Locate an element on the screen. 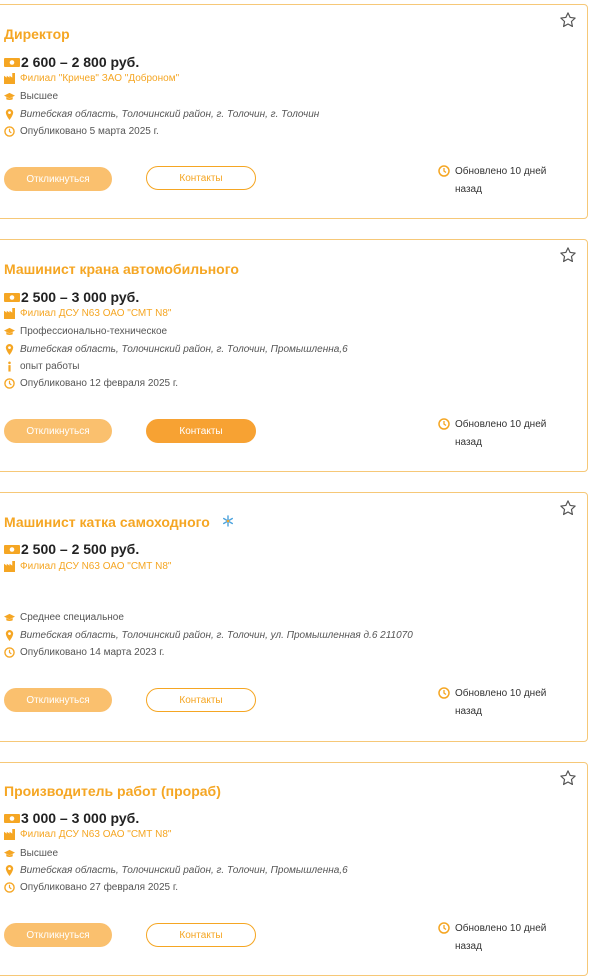 The image size is (590, 978). education-row: Профессионально-техническое is located at coordinates (85, 331).